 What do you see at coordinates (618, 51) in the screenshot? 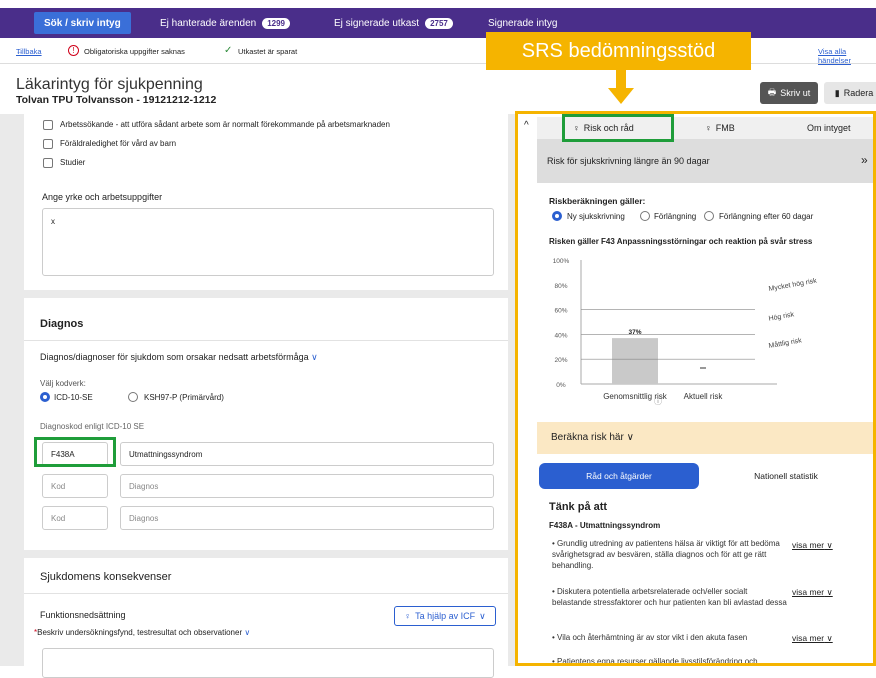
I see `srs-callout: SRS bedömningsstöd` at bounding box center [618, 51].